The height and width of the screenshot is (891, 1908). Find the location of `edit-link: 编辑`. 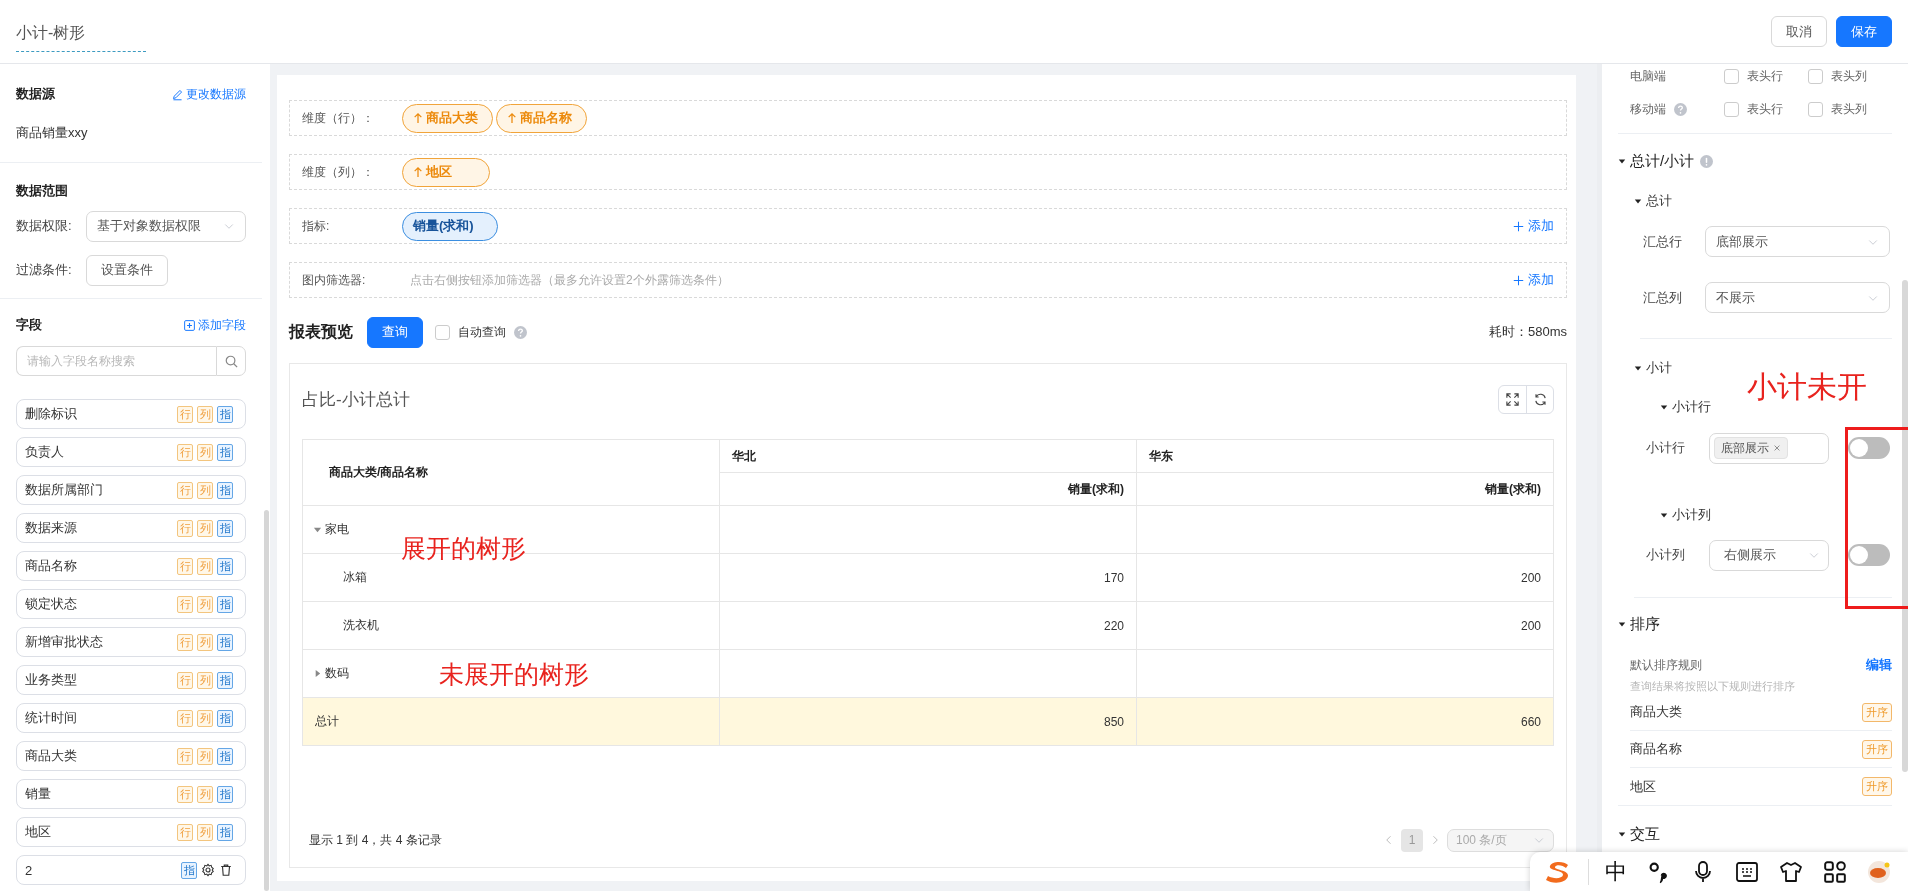

edit-link: 编辑 is located at coordinates (1879, 665).